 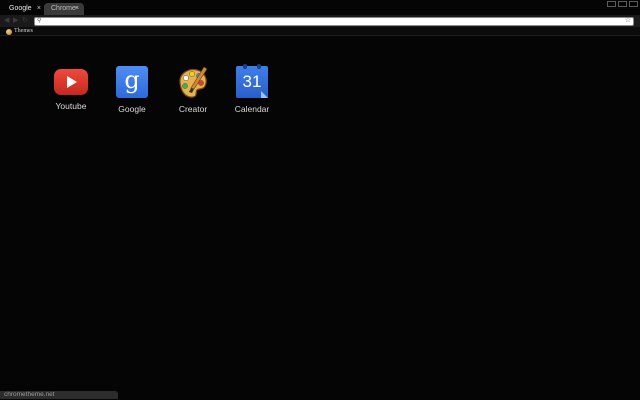 I want to click on palette-icon, so click(x=193, y=82).